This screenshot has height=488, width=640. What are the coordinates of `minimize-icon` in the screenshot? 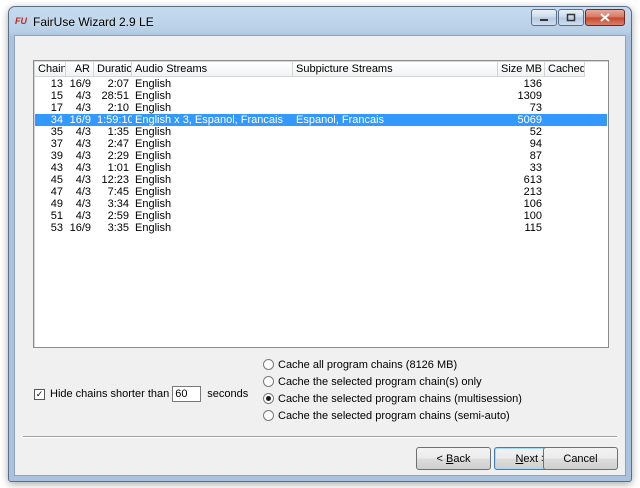 It's located at (544, 19).